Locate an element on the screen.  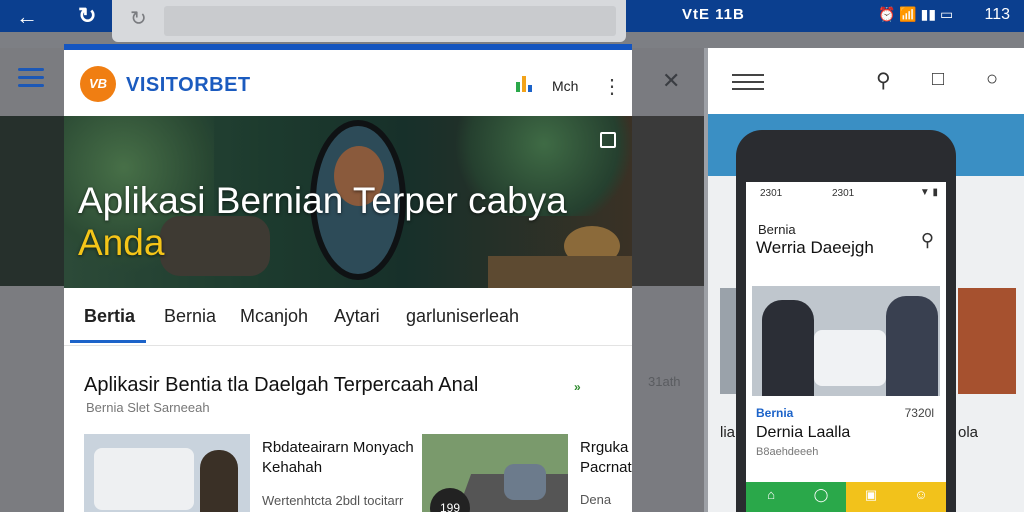
bookmark-icon is located at coordinates (608, 140).